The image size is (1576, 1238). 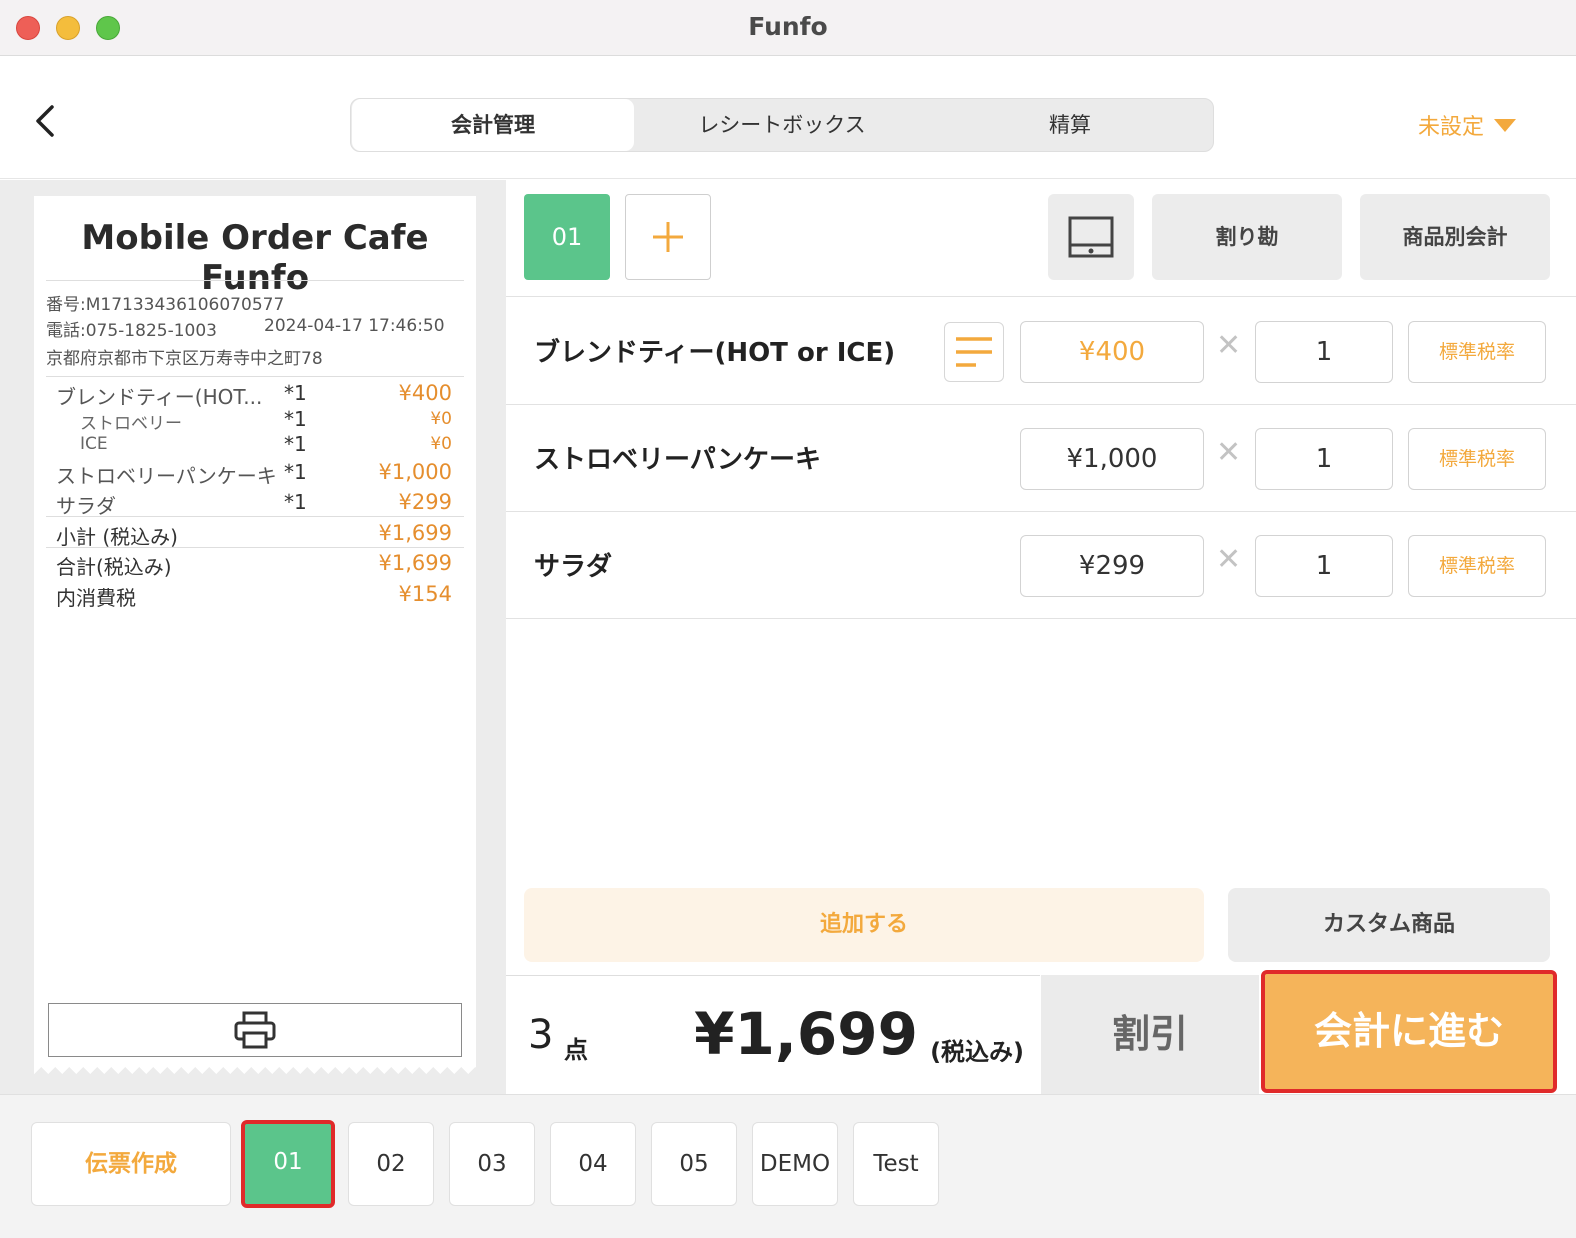 I want to click on slip-tab-02: 02, so click(x=391, y=1164).